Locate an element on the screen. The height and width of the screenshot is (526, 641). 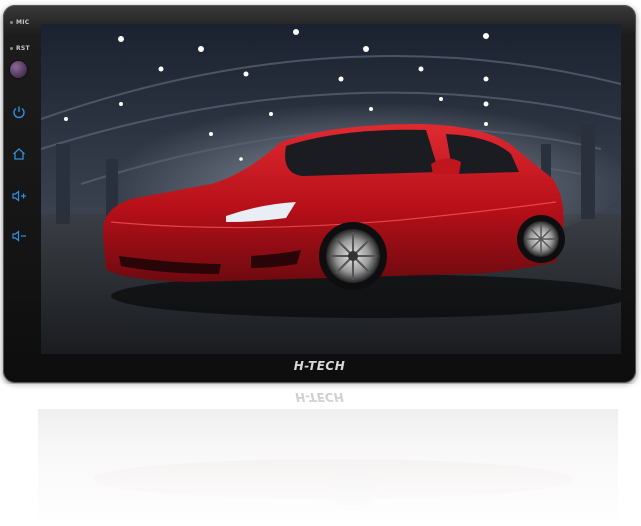
power-button is located at coordinates (19, 112).